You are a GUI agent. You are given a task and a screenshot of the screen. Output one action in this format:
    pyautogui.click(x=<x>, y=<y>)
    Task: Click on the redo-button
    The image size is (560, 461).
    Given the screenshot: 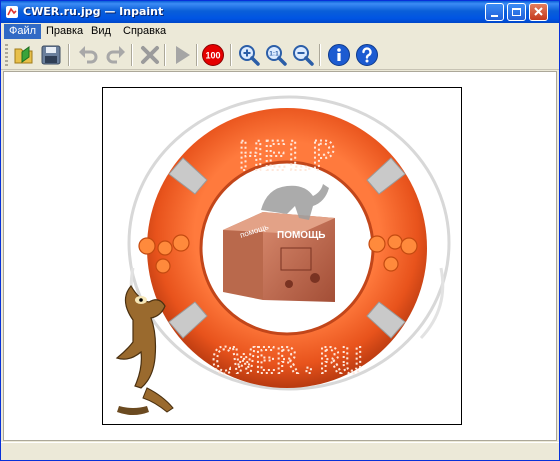 What is the action you would take?
    pyautogui.click(x=116, y=55)
    